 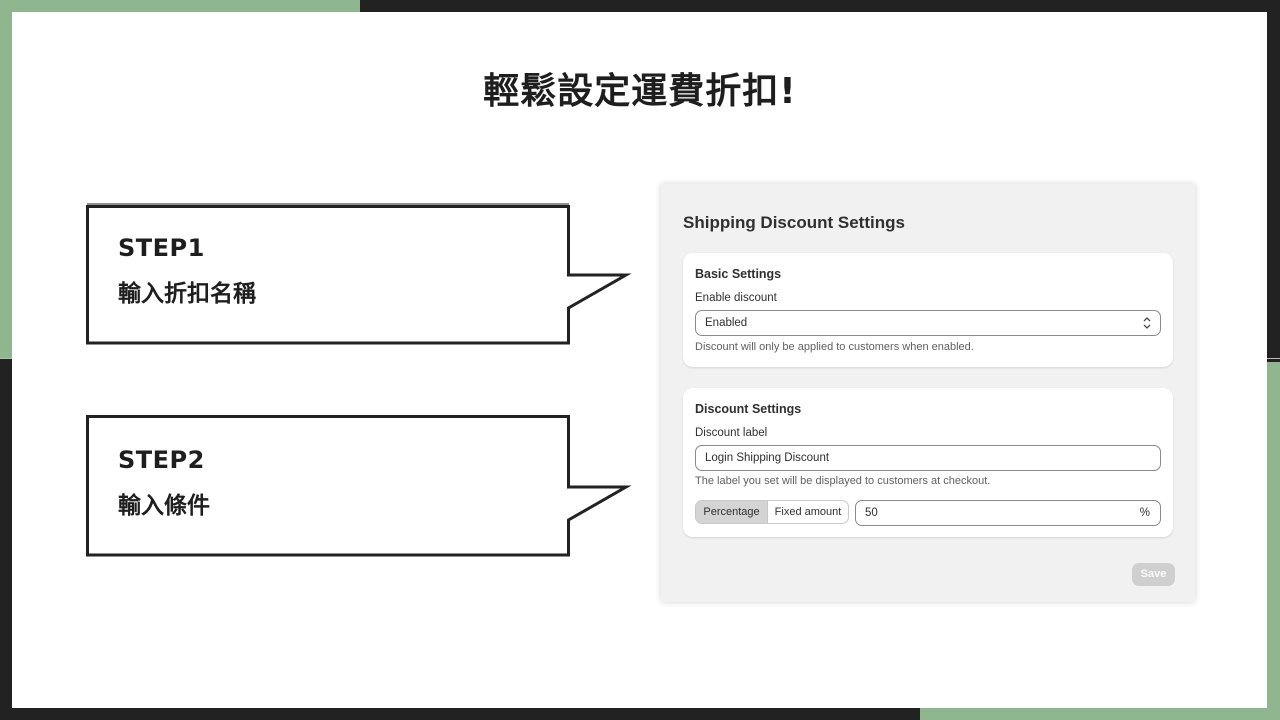 I want to click on discount-label-input: Login Shipping Discount, so click(x=928, y=458).